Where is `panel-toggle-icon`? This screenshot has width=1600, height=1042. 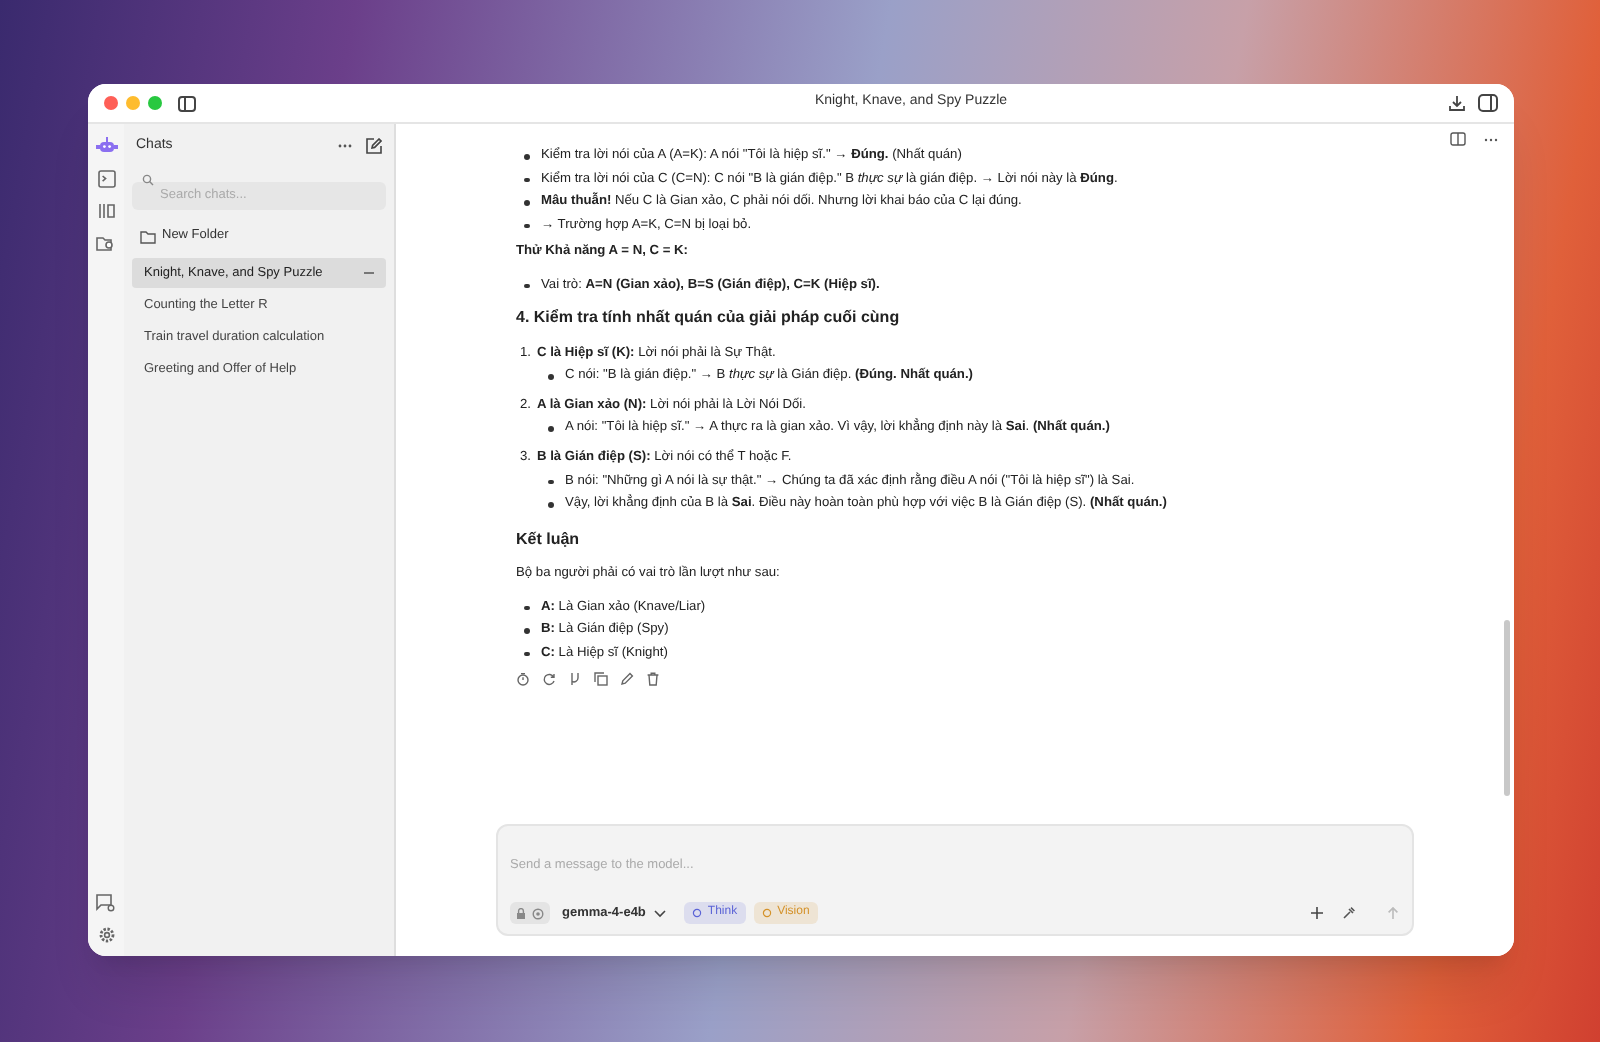
panel-toggle-icon is located at coordinates (1488, 103).